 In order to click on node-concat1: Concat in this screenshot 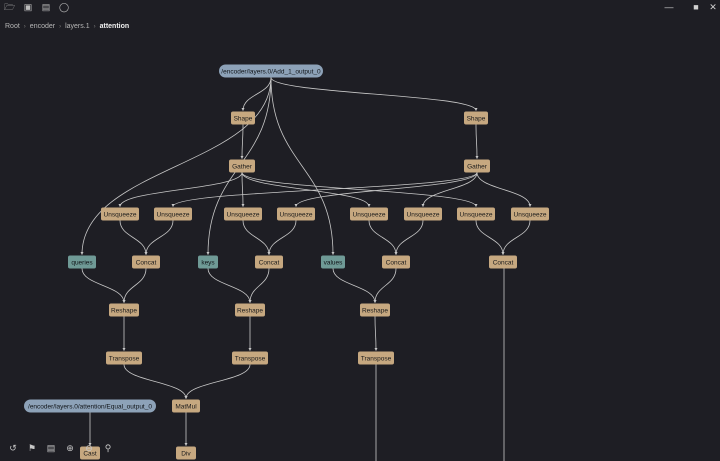, I will do `click(146, 262)`.